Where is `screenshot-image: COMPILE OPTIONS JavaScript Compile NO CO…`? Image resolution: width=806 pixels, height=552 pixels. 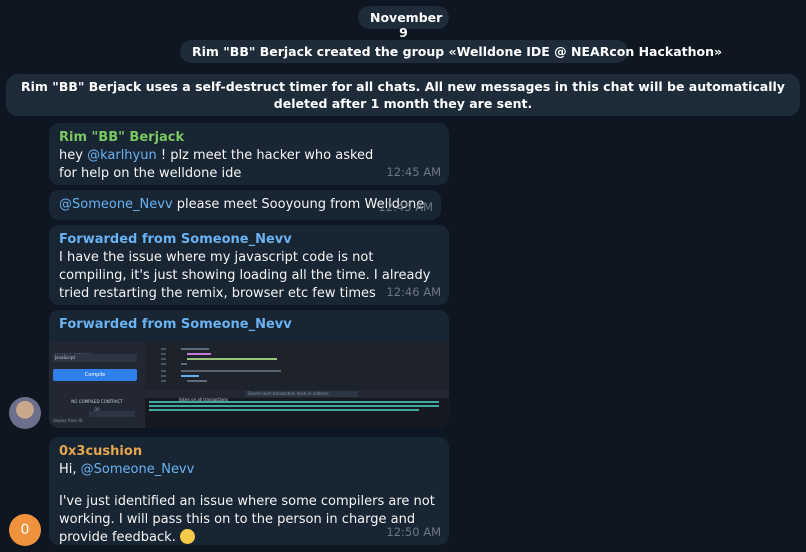
screenshot-image: COMPILE OPTIONS JavaScript Compile NO CO… is located at coordinates (249, 385).